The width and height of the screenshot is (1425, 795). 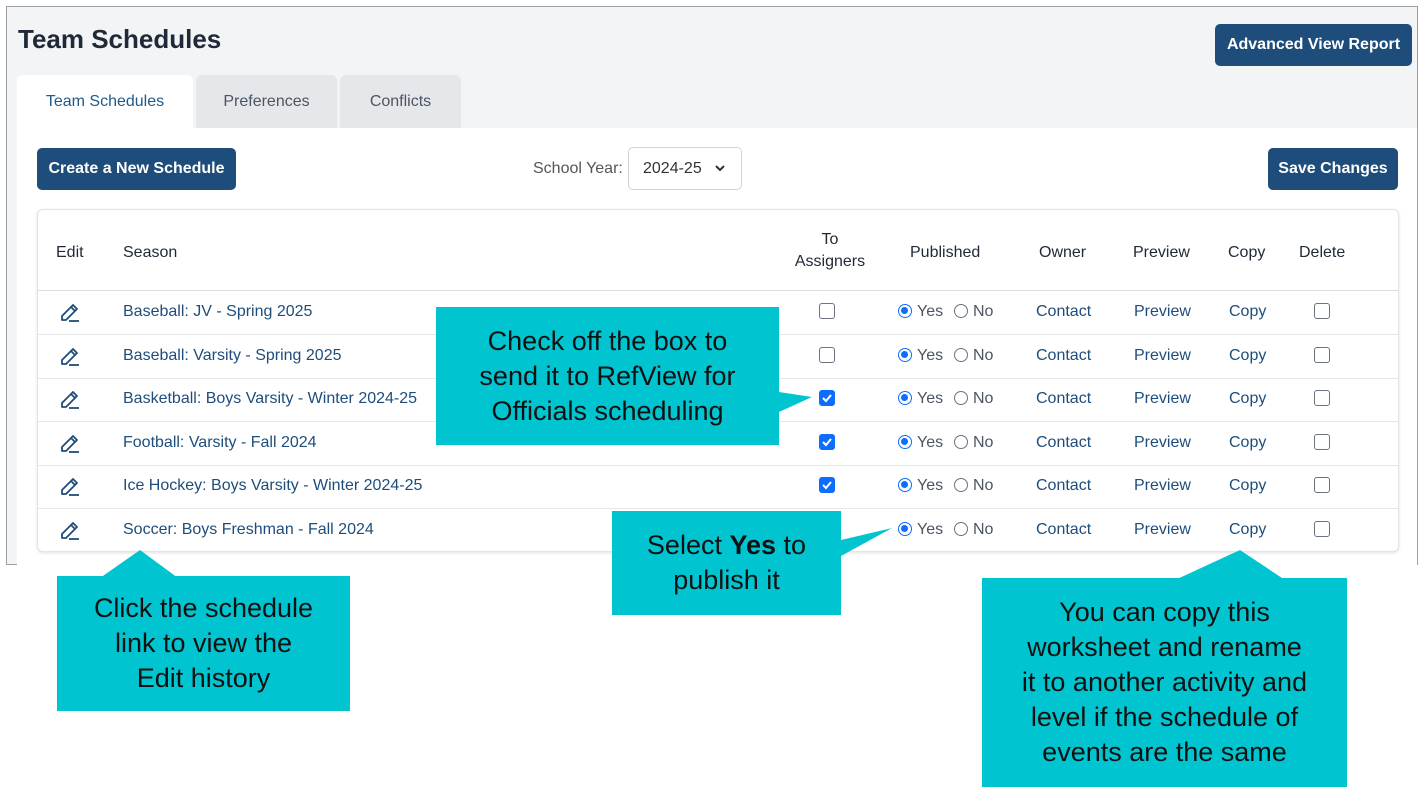 I want to click on school-year-value: 2024-25, so click(x=672, y=168).